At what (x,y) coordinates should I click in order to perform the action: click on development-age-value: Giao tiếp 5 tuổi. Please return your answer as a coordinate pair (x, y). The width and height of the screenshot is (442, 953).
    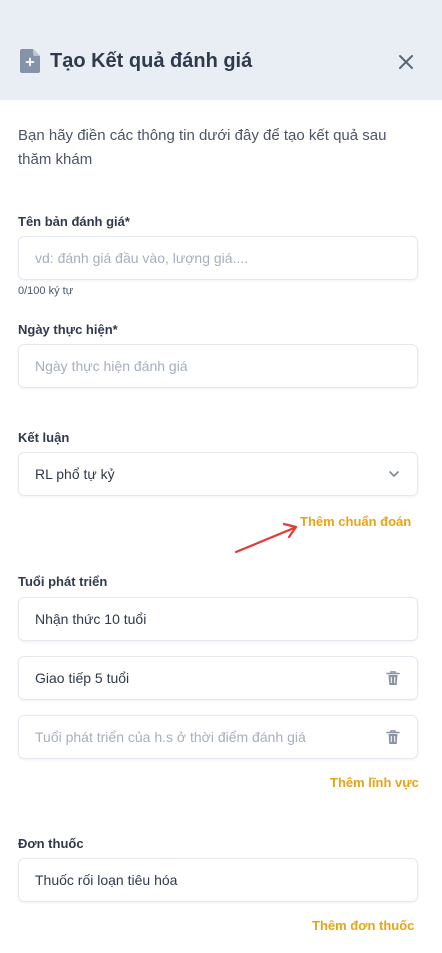
    Looking at the image, I should click on (82, 678).